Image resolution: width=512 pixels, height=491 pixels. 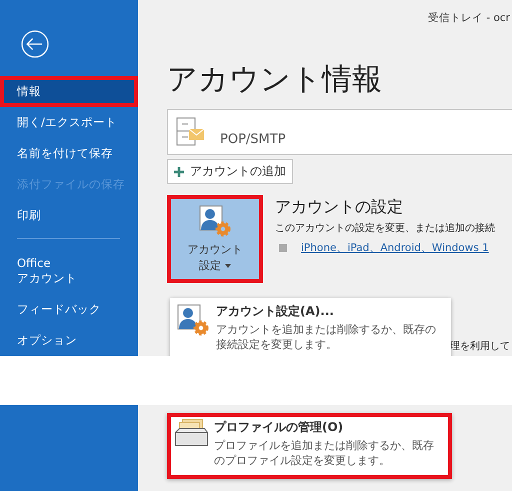 What do you see at coordinates (215, 239) in the screenshot?
I see `account-settings-button: アカウント 設定` at bounding box center [215, 239].